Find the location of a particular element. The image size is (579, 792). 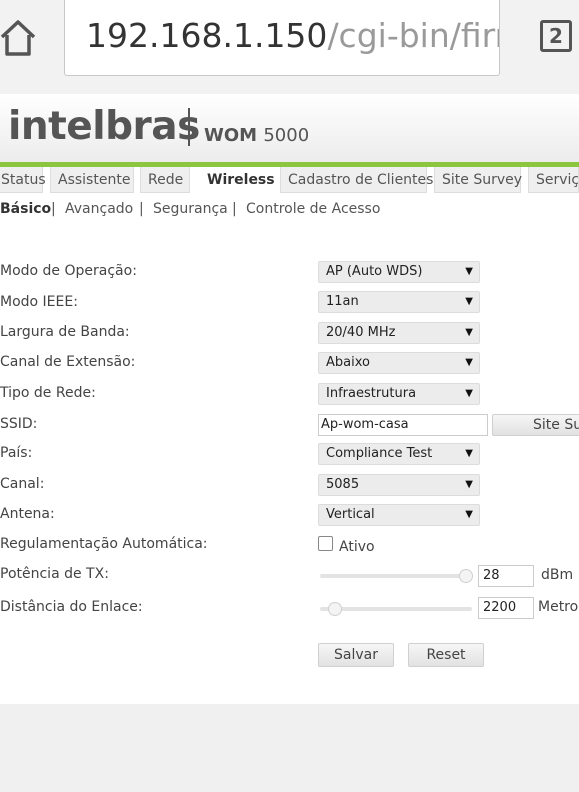

modo-ieee-select: 11an ▼ is located at coordinates (399, 302).